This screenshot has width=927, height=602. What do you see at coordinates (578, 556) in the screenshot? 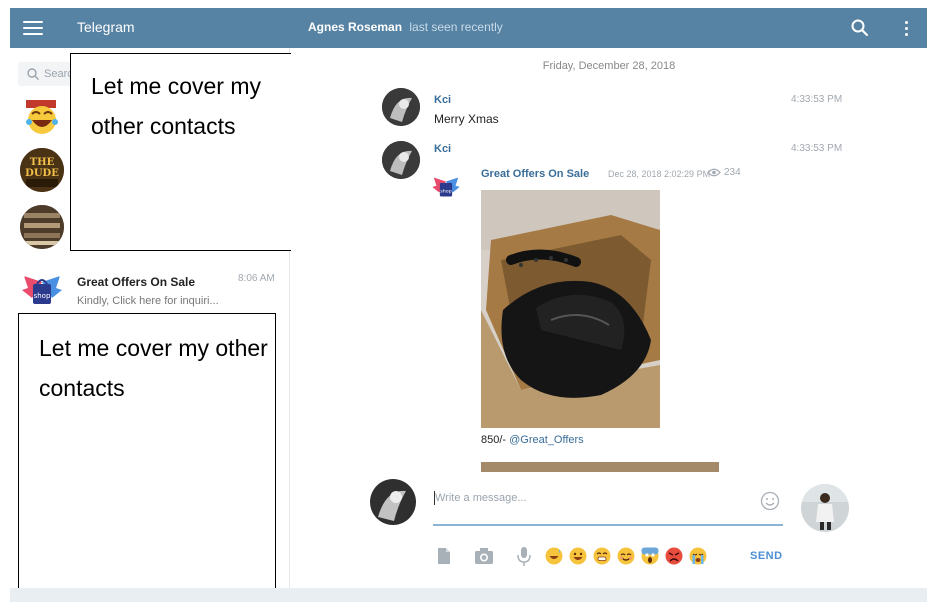
I see `emoji-grin-icon` at bounding box center [578, 556].